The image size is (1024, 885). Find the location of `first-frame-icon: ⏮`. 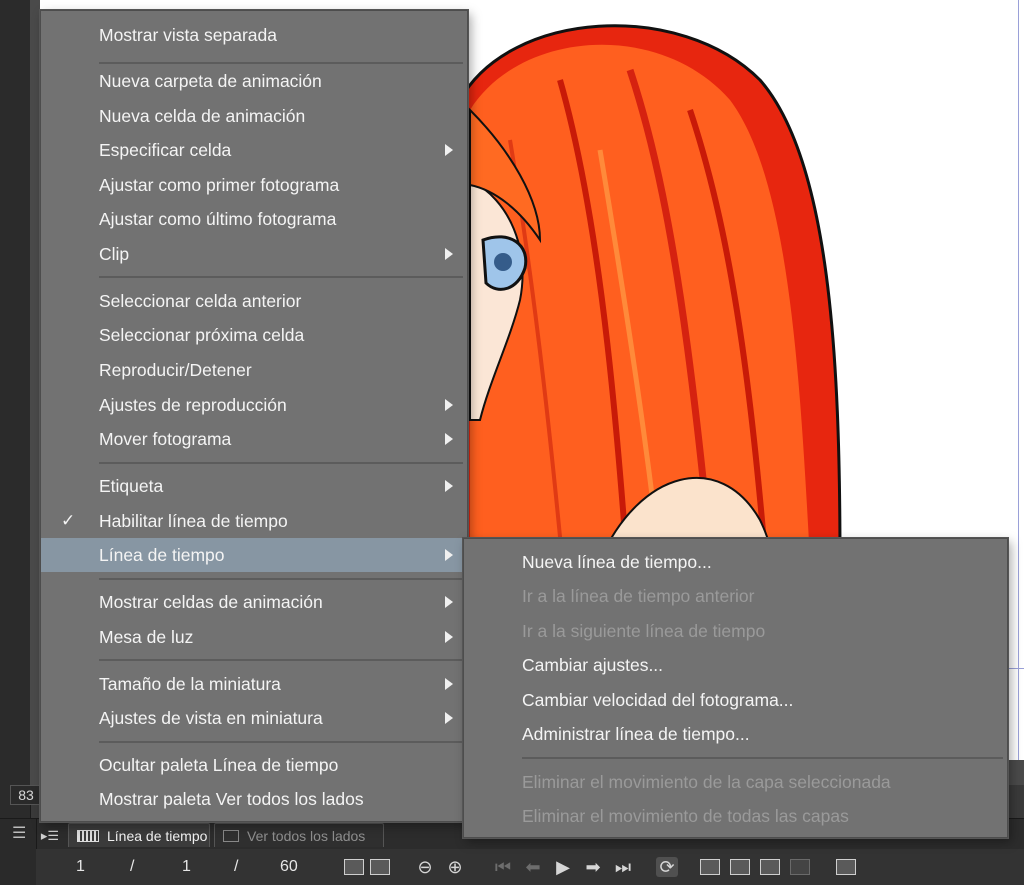

first-frame-icon: ⏮ is located at coordinates (503, 867).